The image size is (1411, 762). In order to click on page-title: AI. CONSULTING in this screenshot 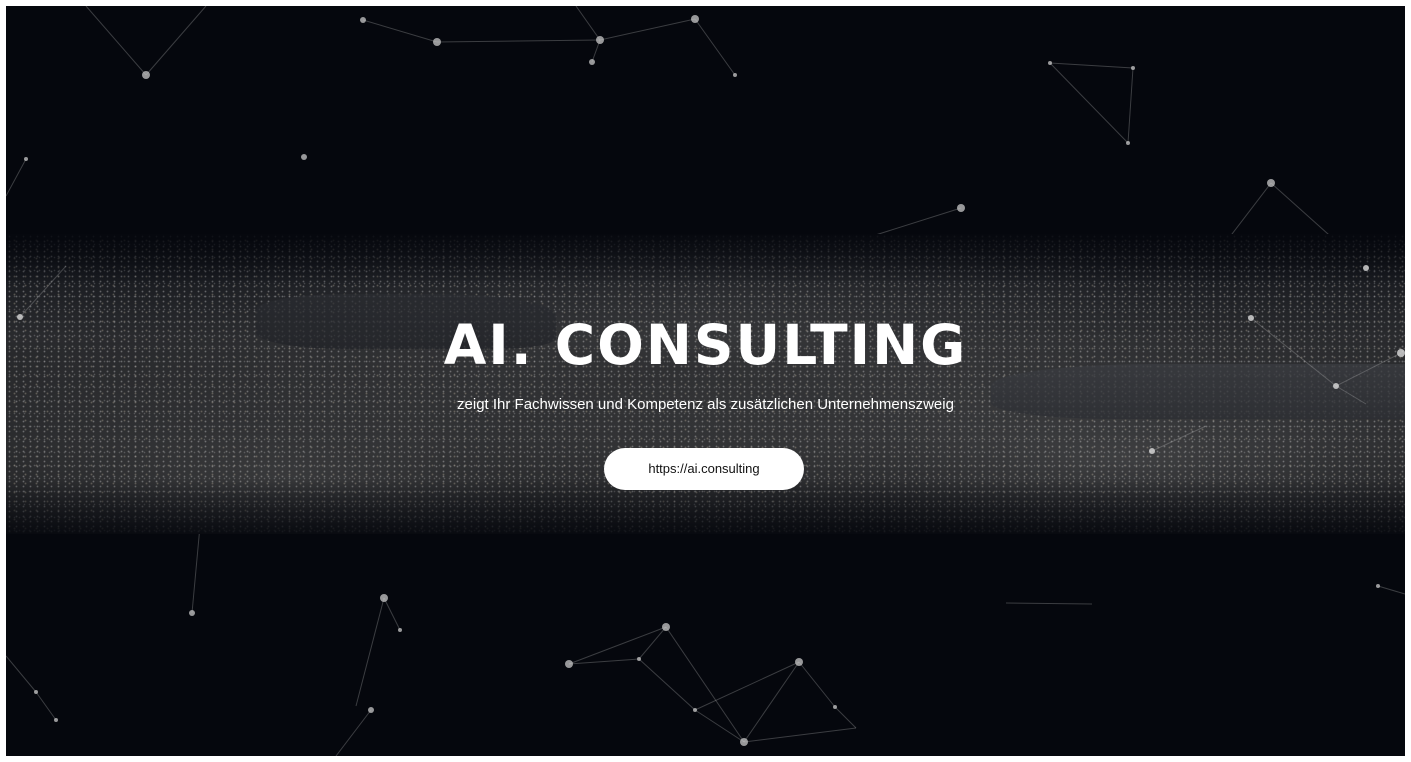, I will do `click(705, 345)`.